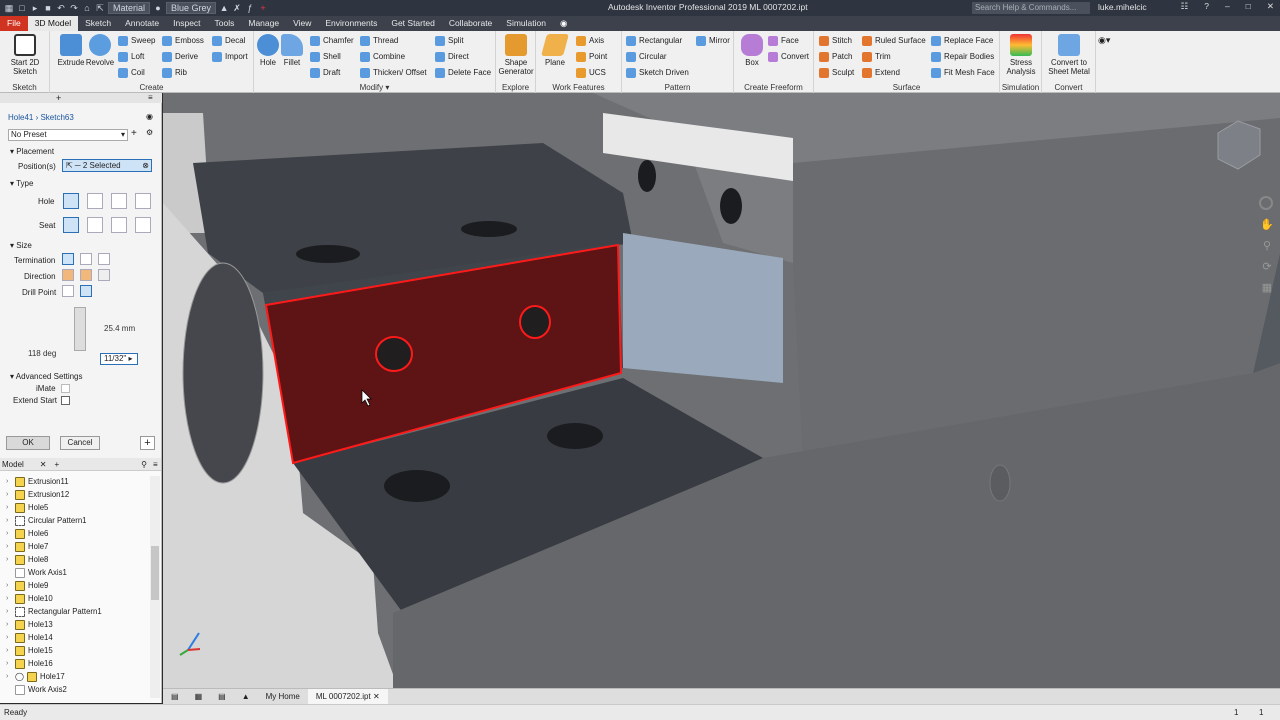  What do you see at coordinates (147, 443) in the screenshot?
I see `apply-add-button: +` at bounding box center [147, 443].